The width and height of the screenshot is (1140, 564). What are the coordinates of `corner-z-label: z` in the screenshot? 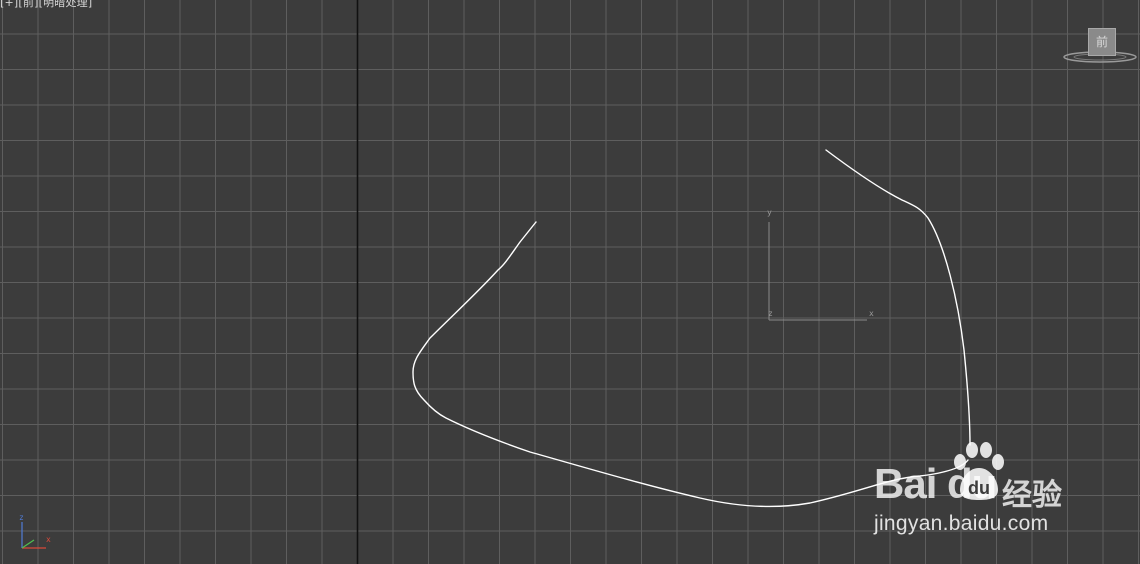 It's located at (21, 517).